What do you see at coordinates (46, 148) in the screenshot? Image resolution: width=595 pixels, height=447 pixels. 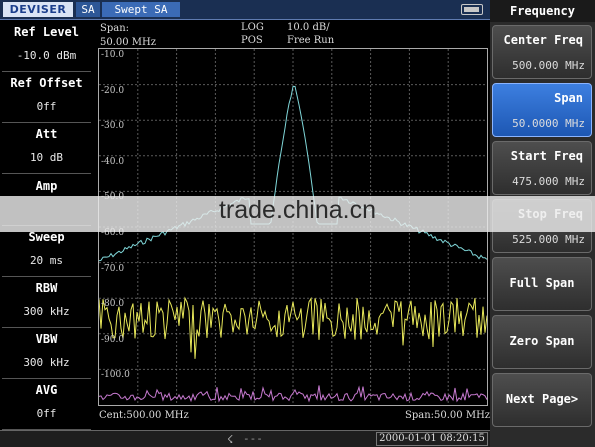 I see `param-att: Att 10 dB` at bounding box center [46, 148].